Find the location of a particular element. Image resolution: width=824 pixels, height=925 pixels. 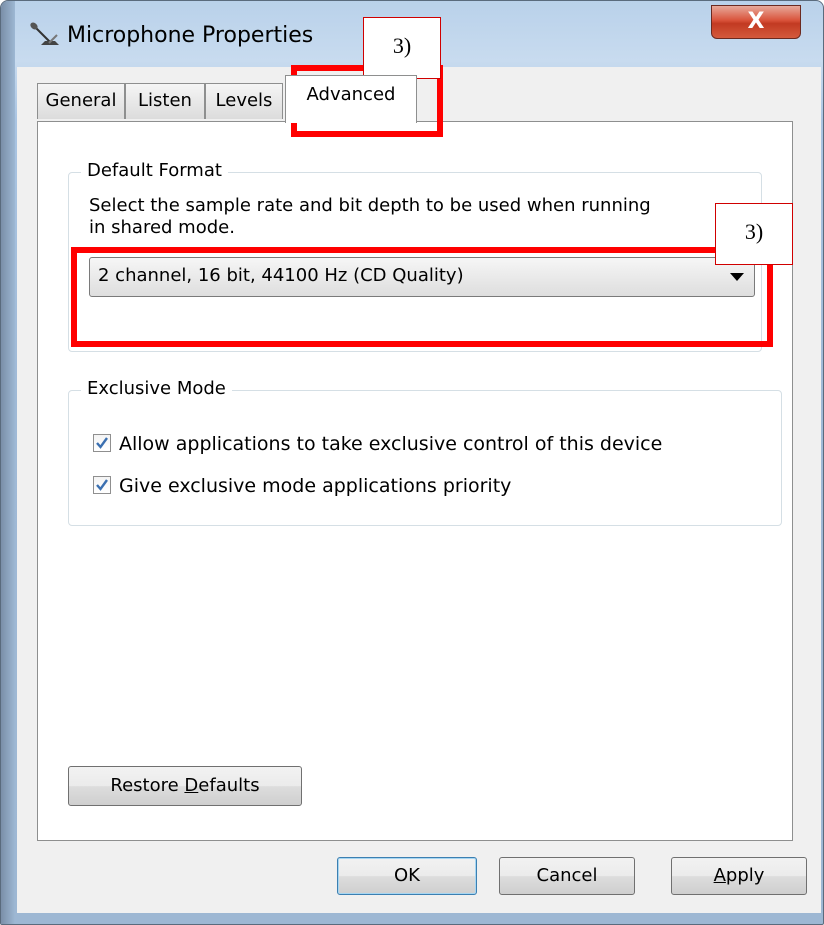

apply-label-end: pply is located at coordinates (745, 875).